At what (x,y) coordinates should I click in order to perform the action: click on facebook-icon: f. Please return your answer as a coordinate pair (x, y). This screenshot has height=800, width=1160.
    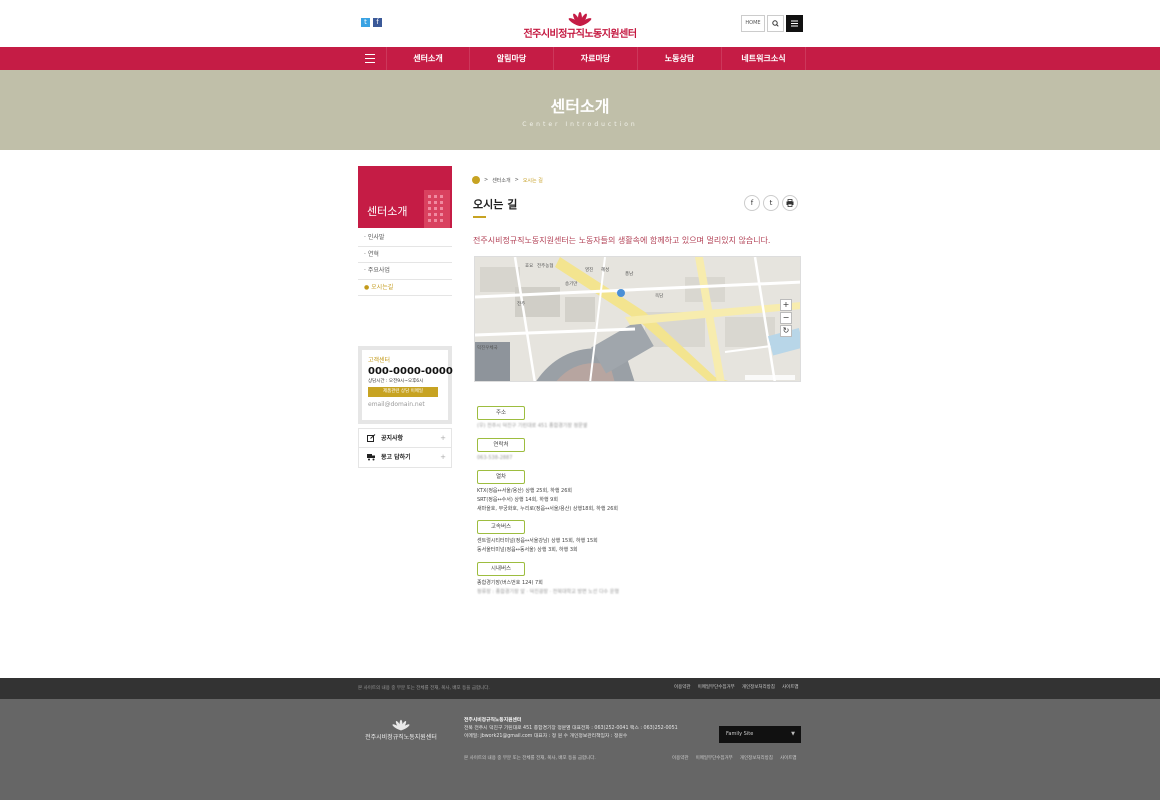
    Looking at the image, I should click on (377, 22).